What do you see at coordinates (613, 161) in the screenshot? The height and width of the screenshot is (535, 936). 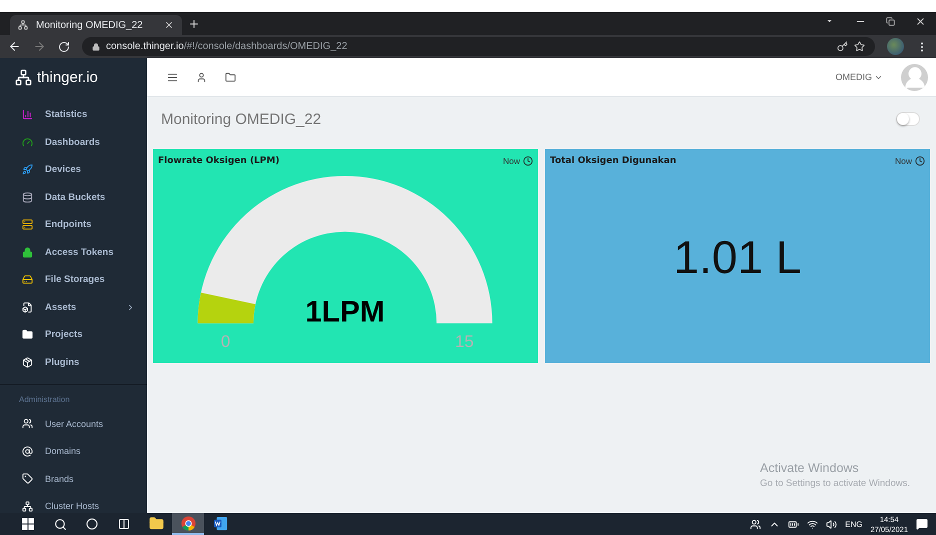 I see `widget-title: Total Oksigen Digunakan` at bounding box center [613, 161].